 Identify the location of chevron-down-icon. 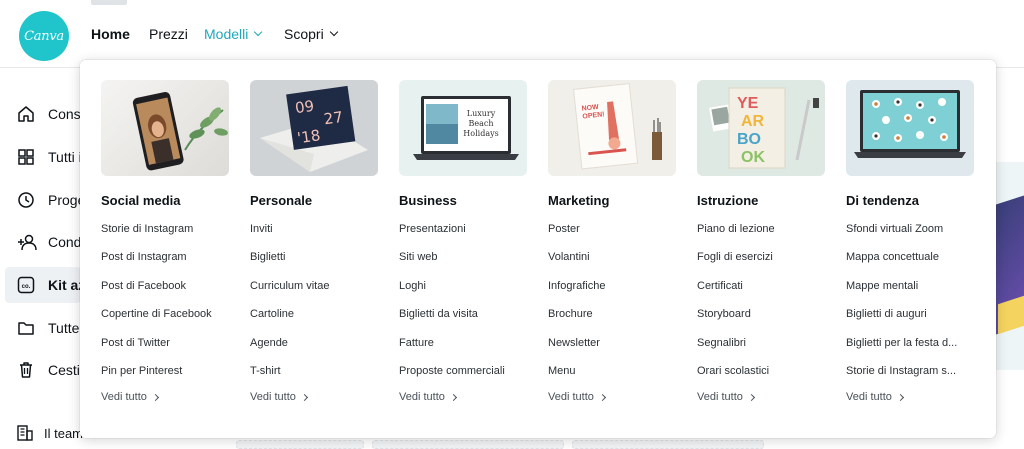
(258, 32).